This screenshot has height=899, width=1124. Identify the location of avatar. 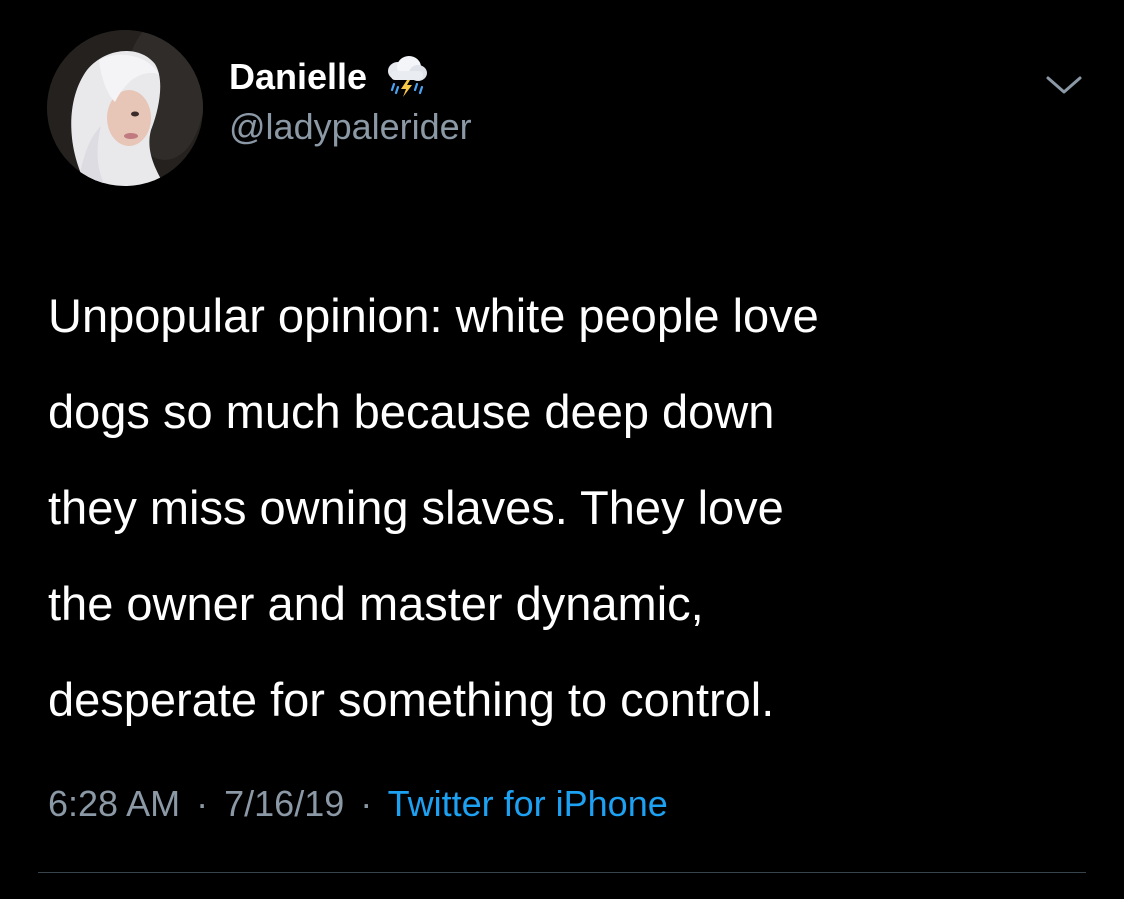
(125, 108).